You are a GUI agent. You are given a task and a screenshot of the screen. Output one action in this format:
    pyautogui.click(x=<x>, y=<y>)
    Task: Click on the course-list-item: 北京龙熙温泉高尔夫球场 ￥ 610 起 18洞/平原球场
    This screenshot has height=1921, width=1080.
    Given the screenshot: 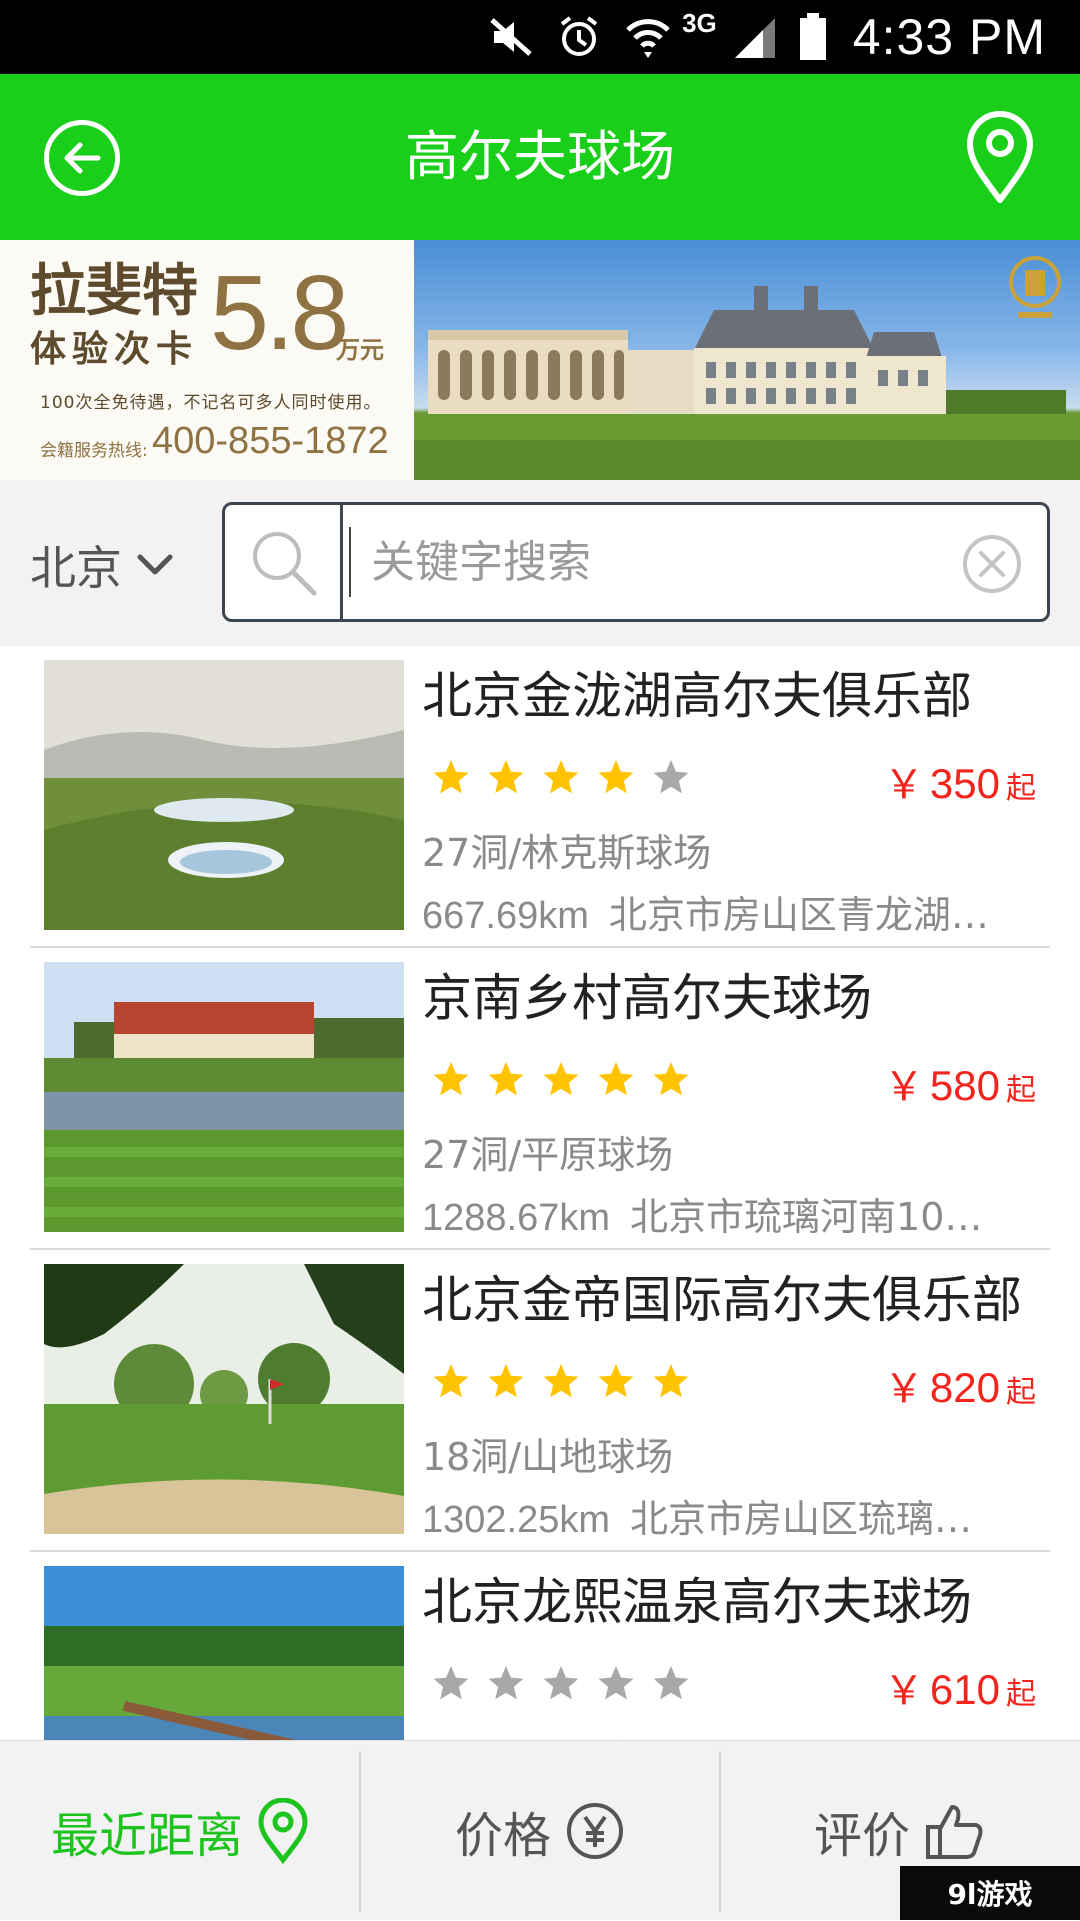 What is the action you would take?
    pyautogui.click(x=540, y=1646)
    